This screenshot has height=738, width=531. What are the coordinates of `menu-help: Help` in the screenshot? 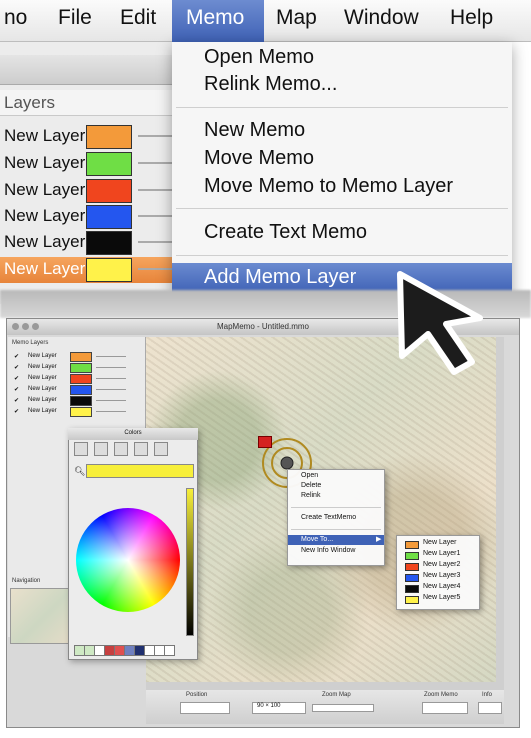 It's located at (471, 18).